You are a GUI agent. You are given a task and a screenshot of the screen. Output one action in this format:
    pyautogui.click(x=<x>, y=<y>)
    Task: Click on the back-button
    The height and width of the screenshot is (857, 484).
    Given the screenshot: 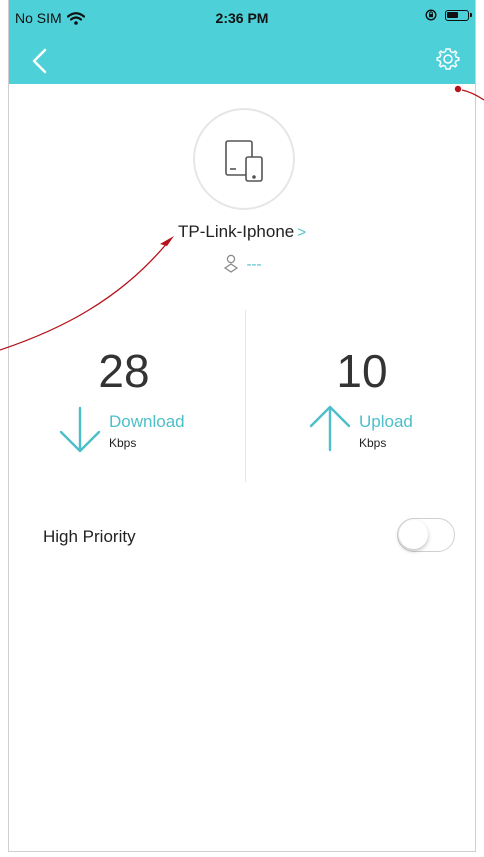 What is the action you would take?
    pyautogui.click(x=42, y=61)
    